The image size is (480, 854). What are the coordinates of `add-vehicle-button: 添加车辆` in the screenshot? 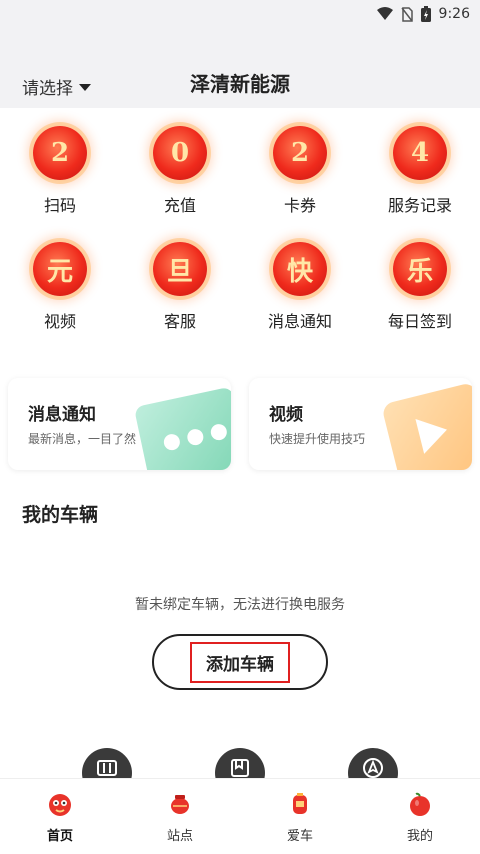 It's located at (240, 662).